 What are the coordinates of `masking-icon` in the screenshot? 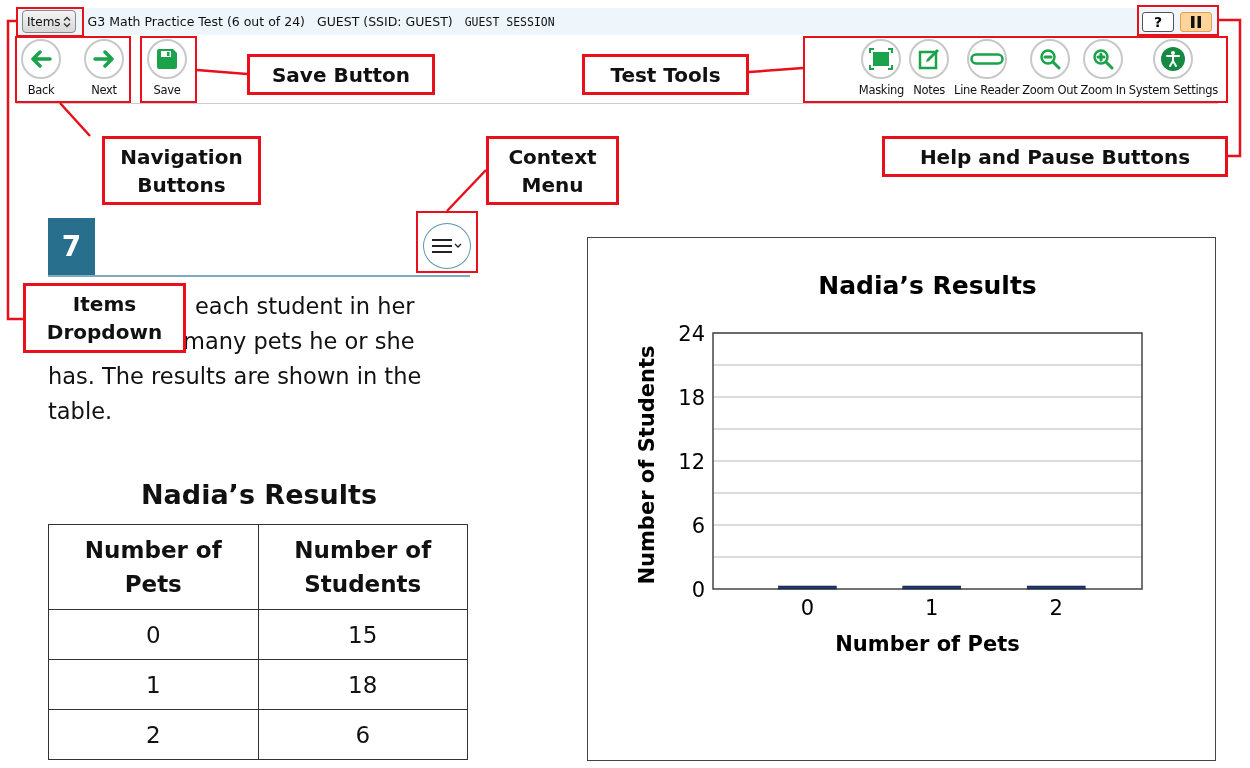 It's located at (881, 59).